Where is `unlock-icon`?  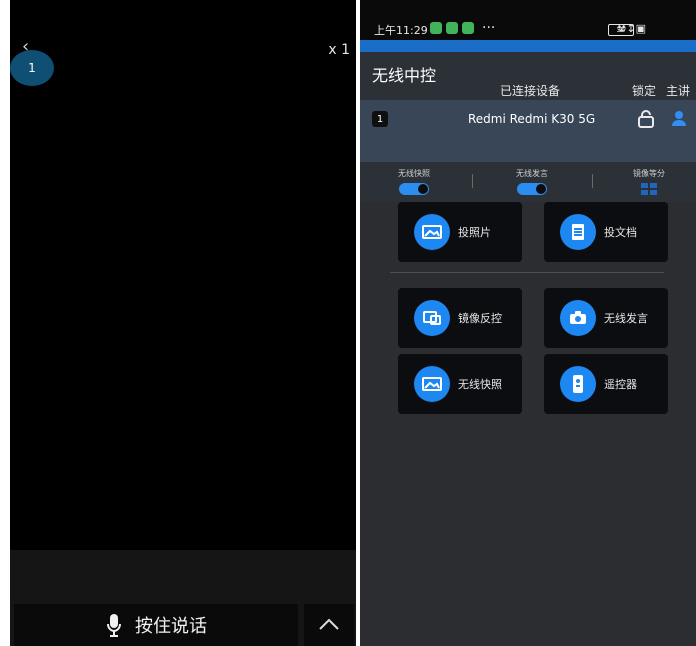 unlock-icon is located at coordinates (646, 119).